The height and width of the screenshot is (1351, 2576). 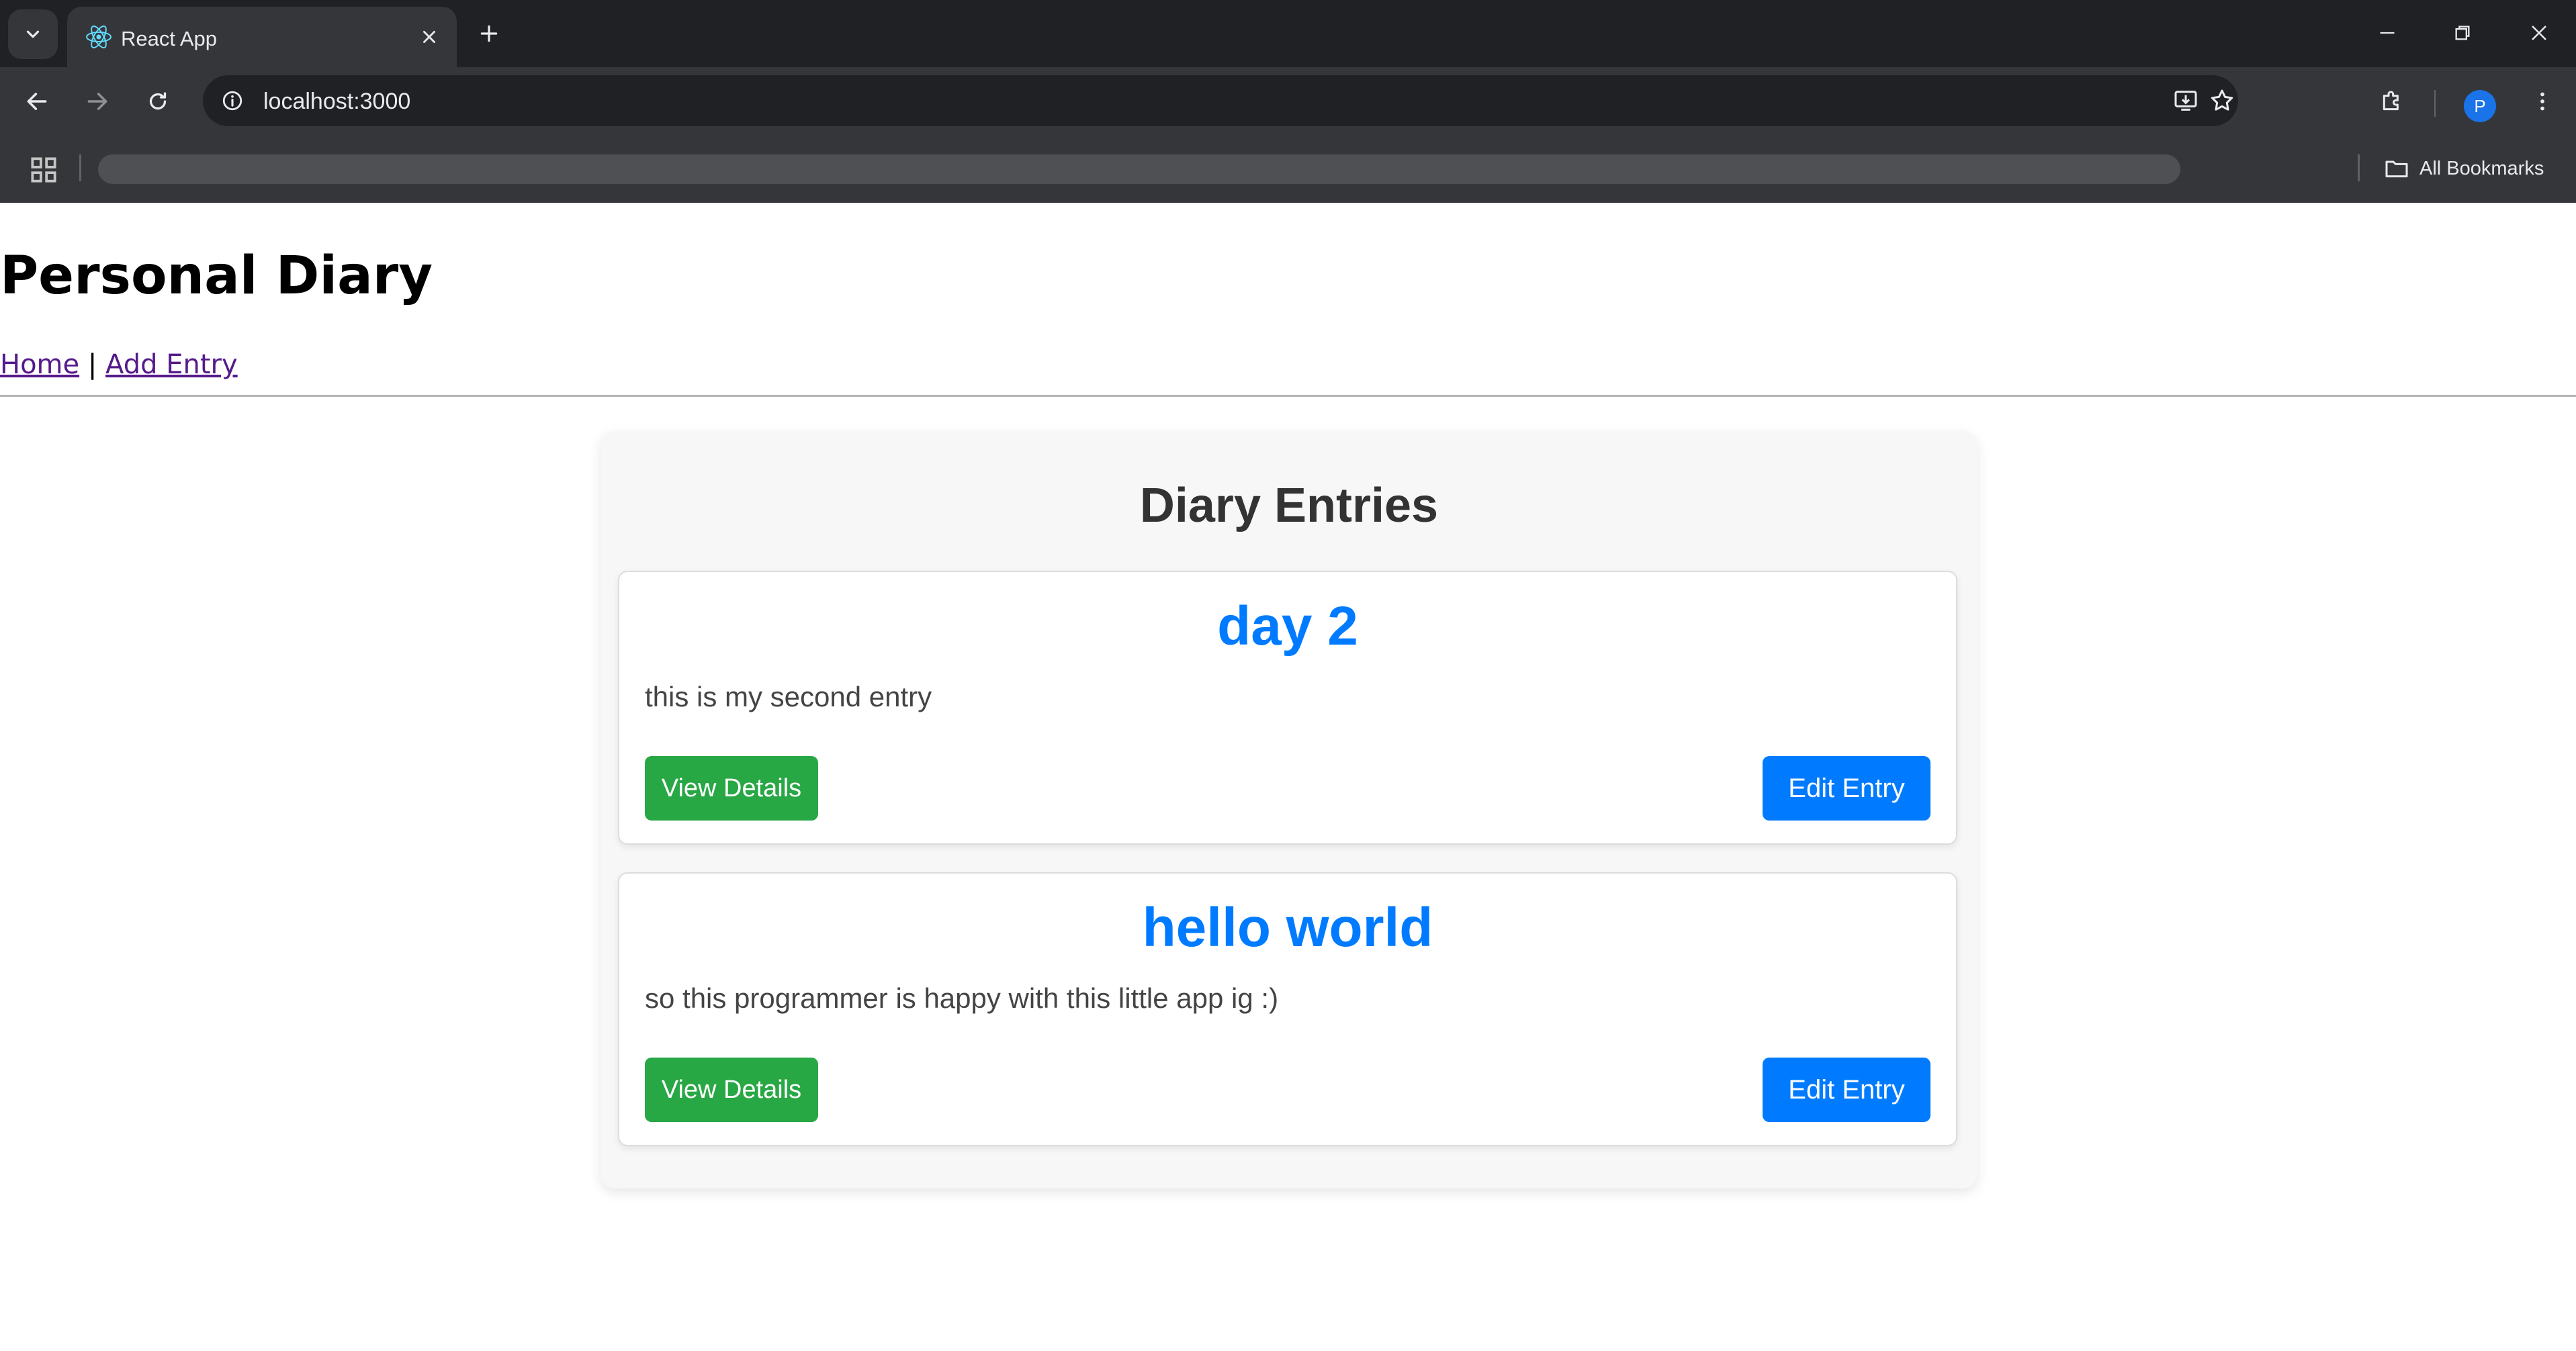 What do you see at coordinates (43, 170) in the screenshot?
I see `apps-grid-icon` at bounding box center [43, 170].